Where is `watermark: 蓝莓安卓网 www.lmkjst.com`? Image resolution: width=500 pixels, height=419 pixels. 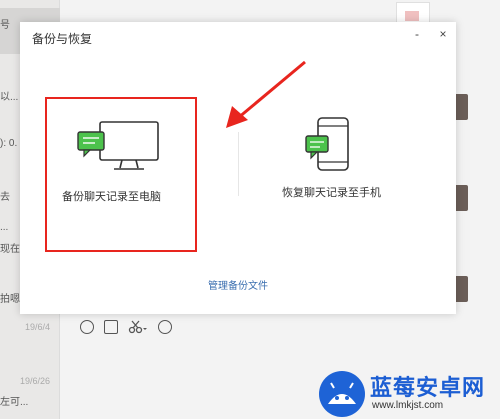
watermark: 蓝莓安卓网 www.lmkjst.com is located at coordinates (409, 393).